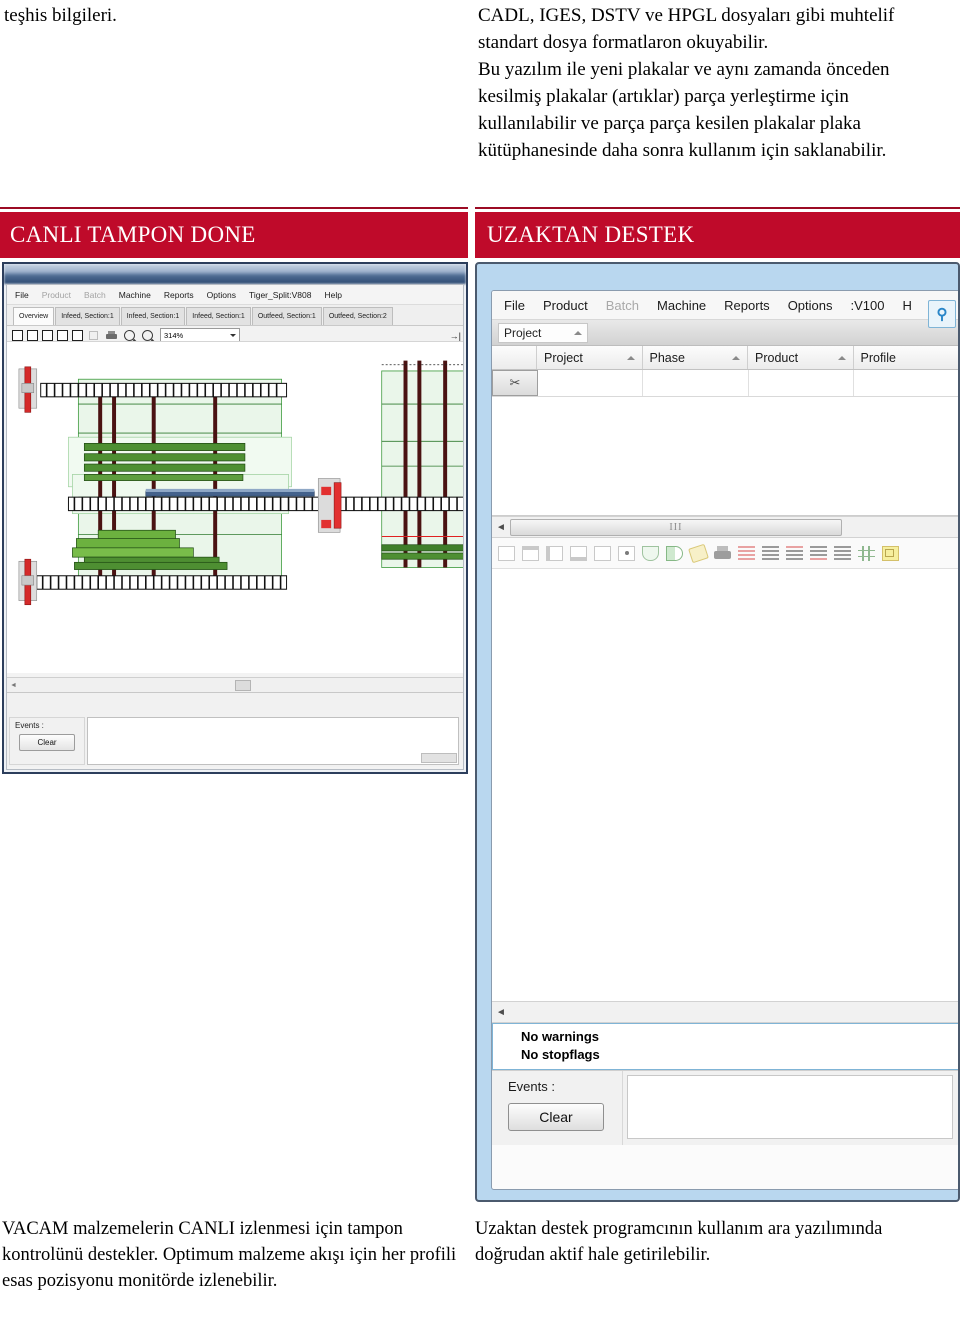  Describe the element at coordinates (626, 553) in the screenshot. I see `center-point-icon` at that location.